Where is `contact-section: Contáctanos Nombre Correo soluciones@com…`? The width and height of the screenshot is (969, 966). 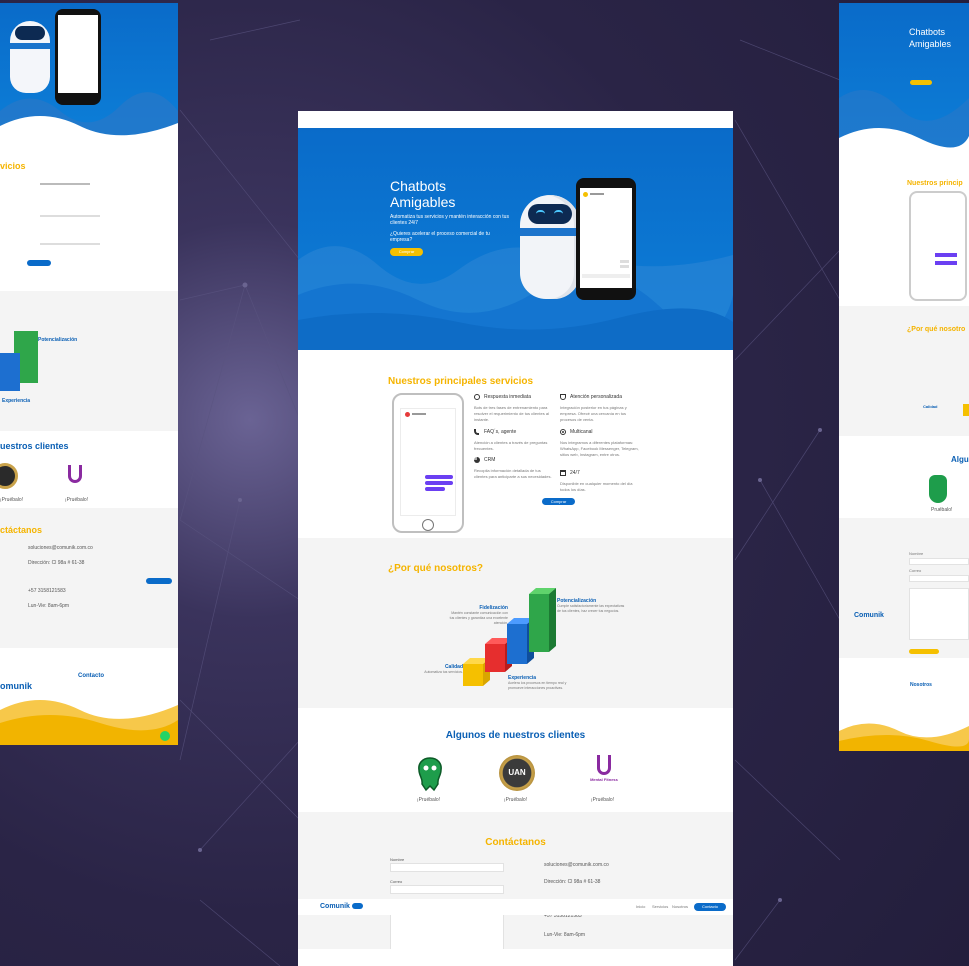 contact-section: Contáctanos Nombre Correo soluciones@com… is located at coordinates (515, 880).